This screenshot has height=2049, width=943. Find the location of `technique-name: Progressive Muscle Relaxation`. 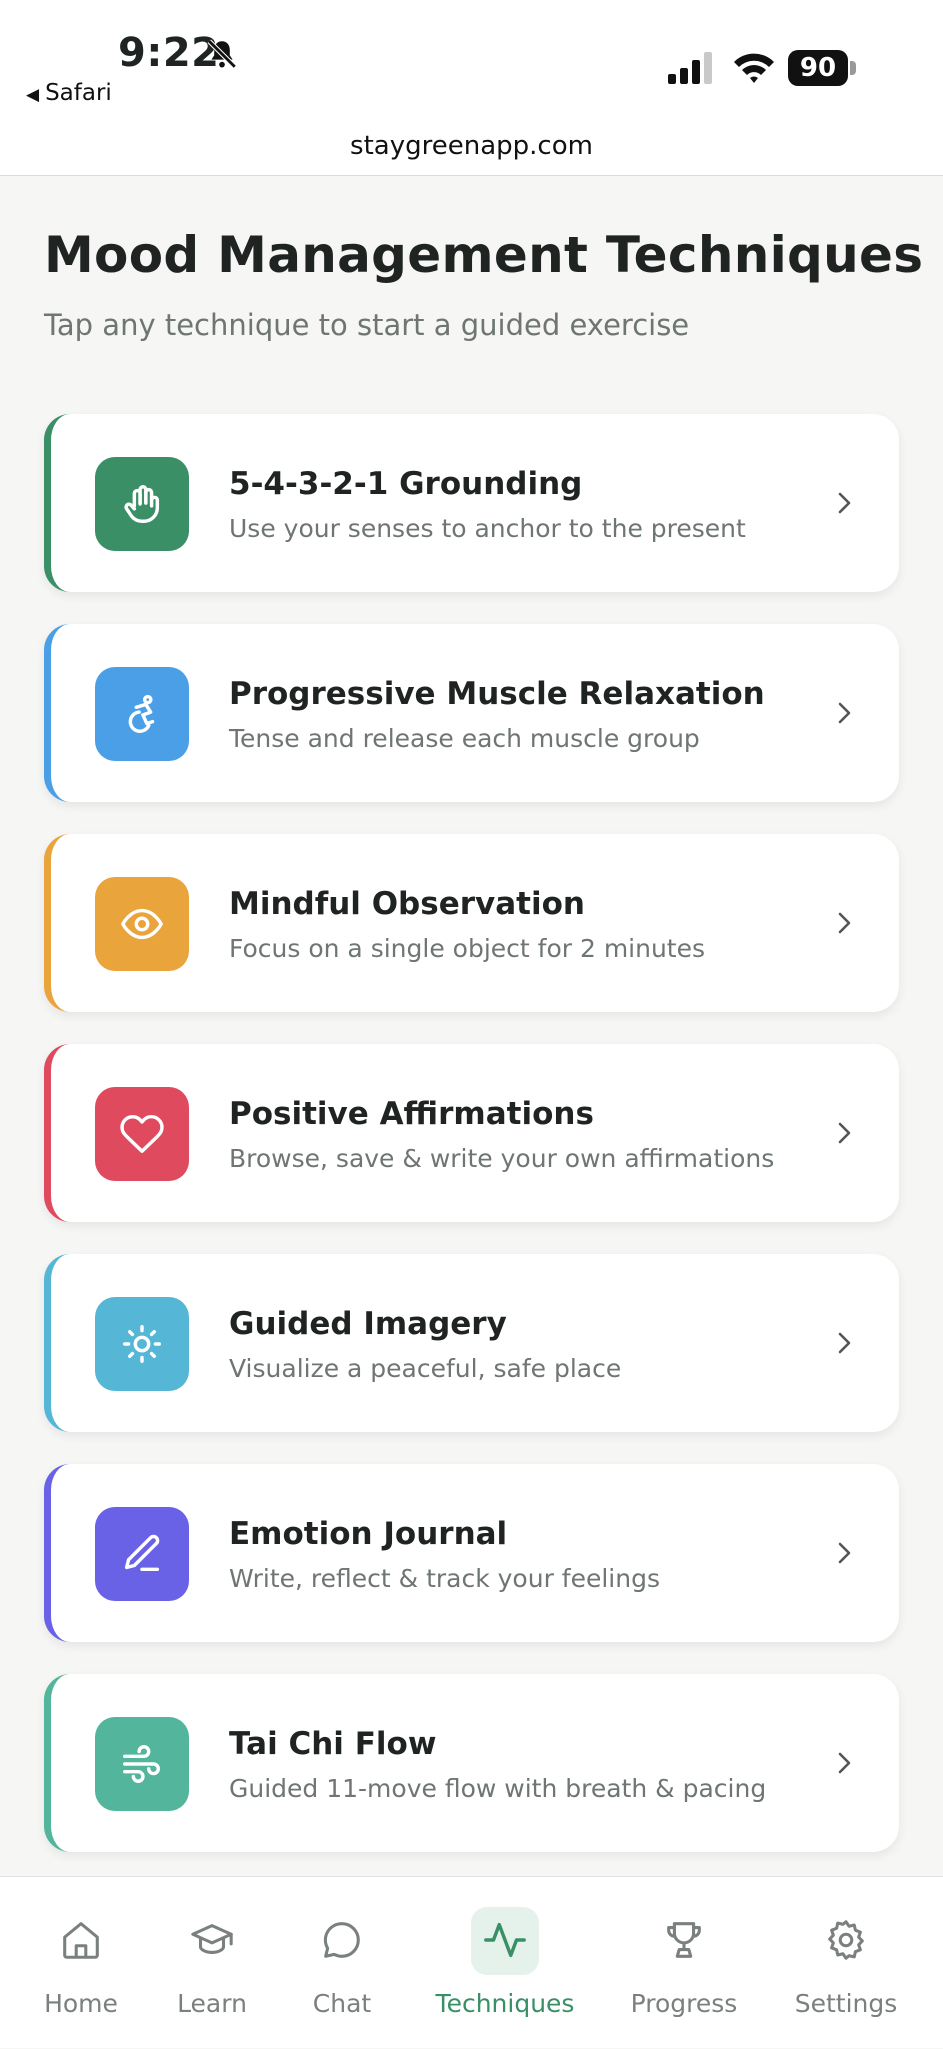

technique-name: Progressive Muscle Relaxation is located at coordinates (497, 694).